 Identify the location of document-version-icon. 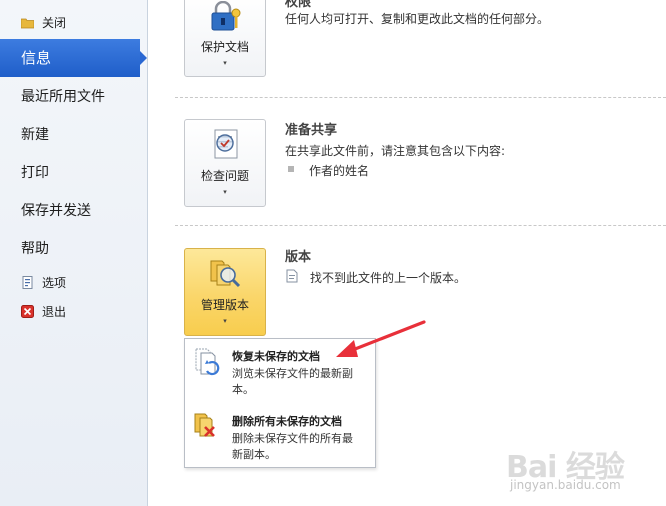
(292, 277).